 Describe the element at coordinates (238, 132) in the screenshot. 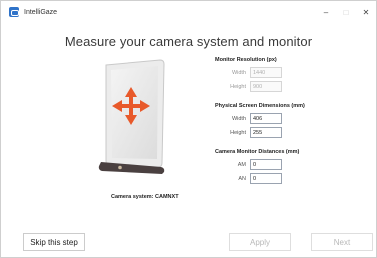

I see `physical-height-label: Height` at that location.